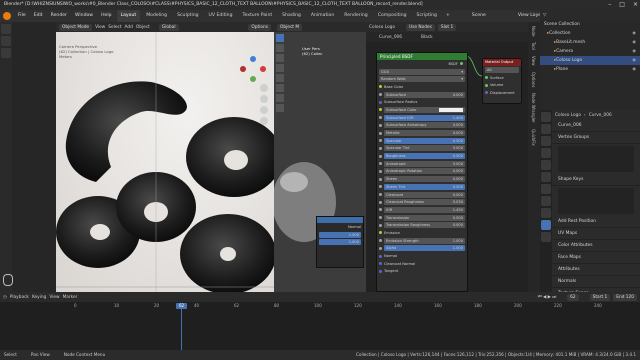 The height and width of the screenshot is (360, 640). What do you see at coordinates (533, 31) in the screenshot?
I see `side-tab-node: Node` at bounding box center [533, 31].